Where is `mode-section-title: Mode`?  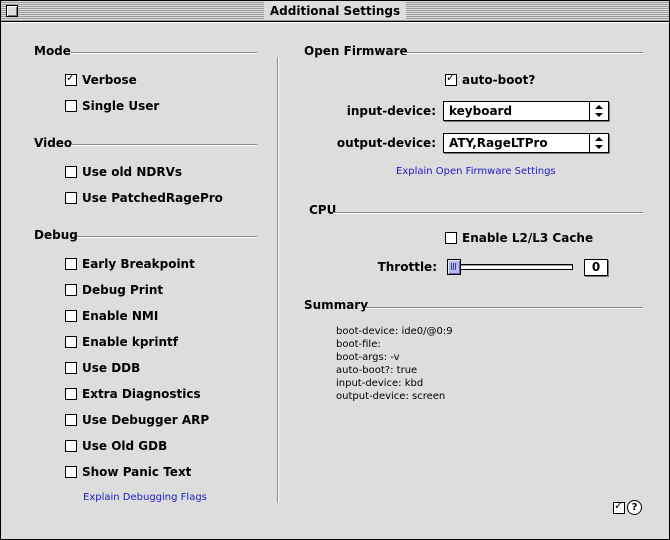
mode-section-title: Mode is located at coordinates (52, 51).